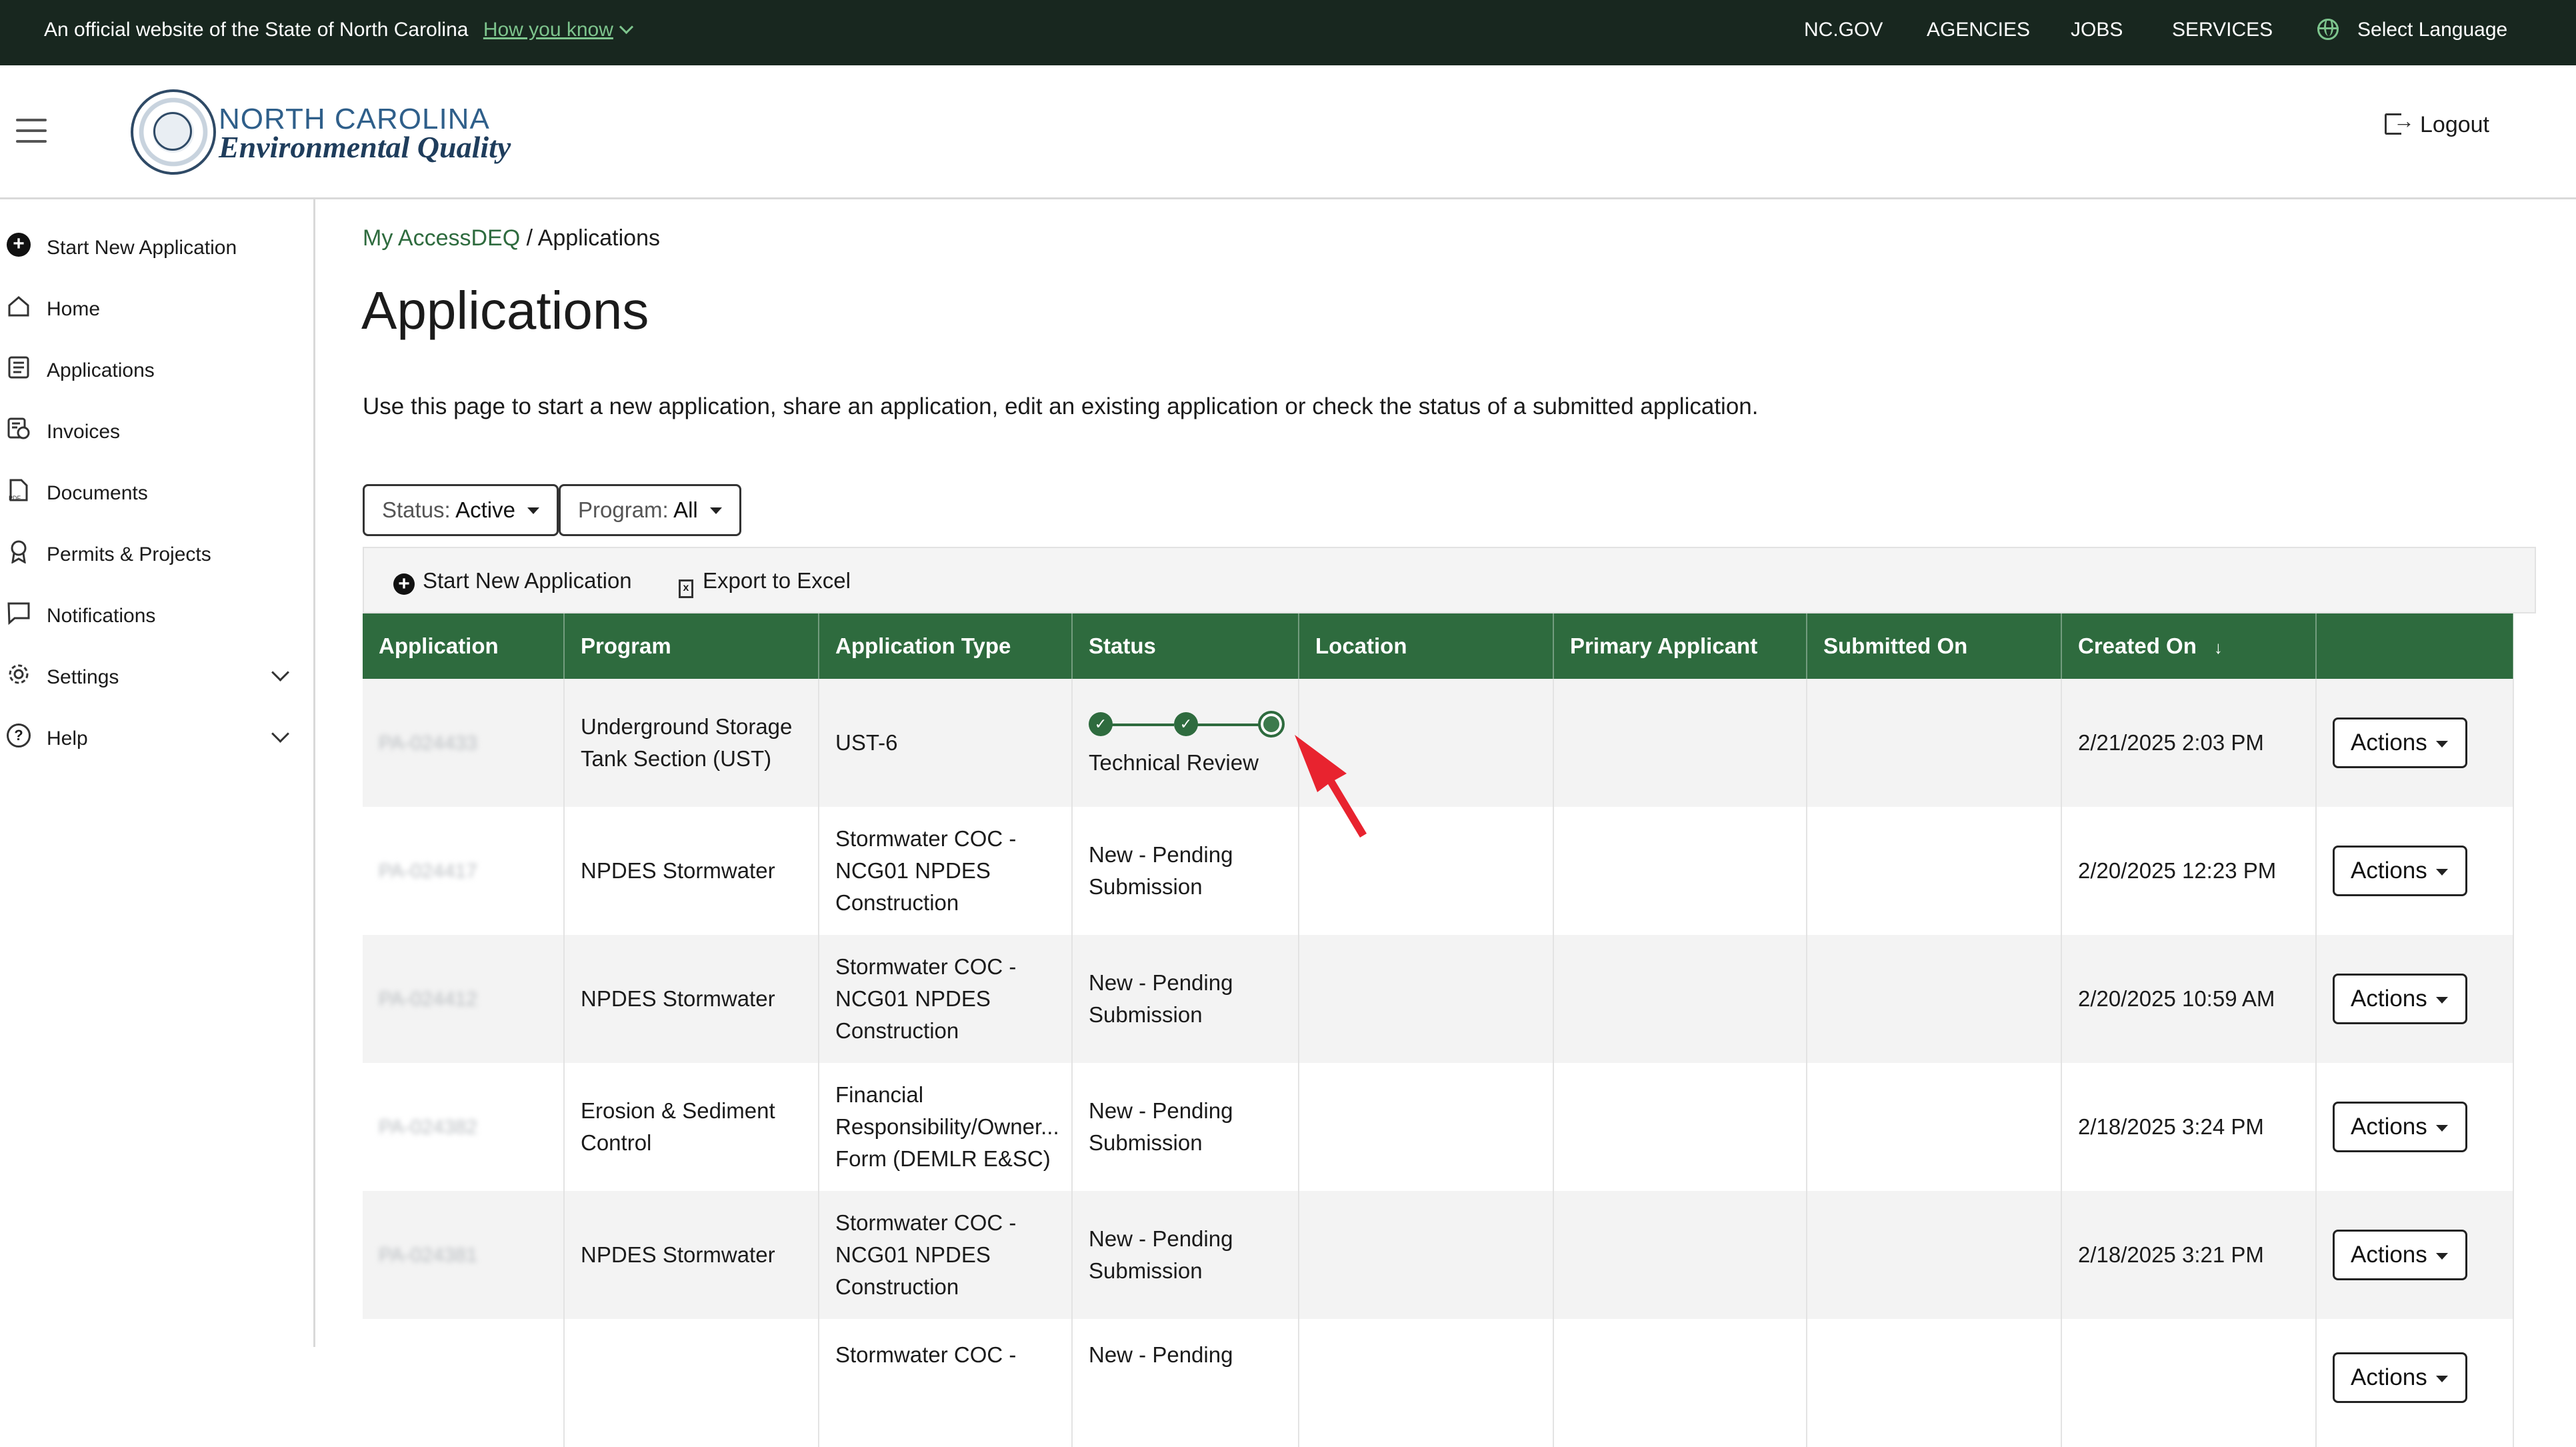 Image resolution: width=2576 pixels, height=1447 pixels. What do you see at coordinates (1138, 725) in the screenshot?
I see `stepper-connector` at bounding box center [1138, 725].